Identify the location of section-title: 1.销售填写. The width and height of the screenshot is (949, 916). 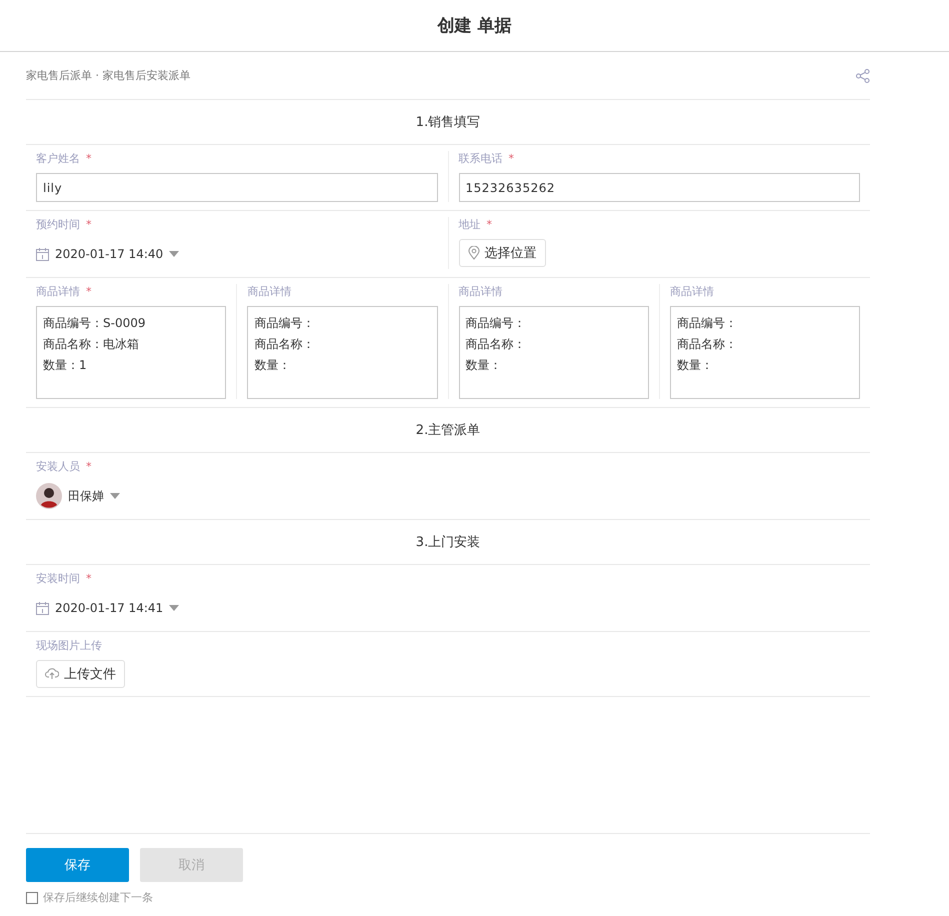
(448, 122).